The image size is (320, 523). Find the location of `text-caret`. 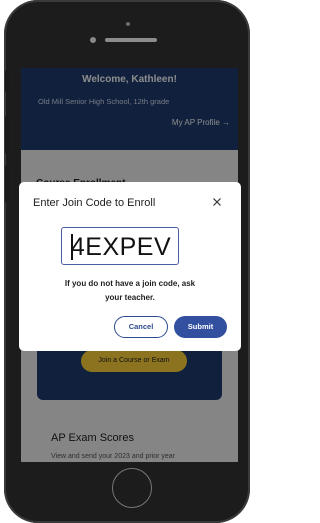

text-caret is located at coordinates (72, 247).